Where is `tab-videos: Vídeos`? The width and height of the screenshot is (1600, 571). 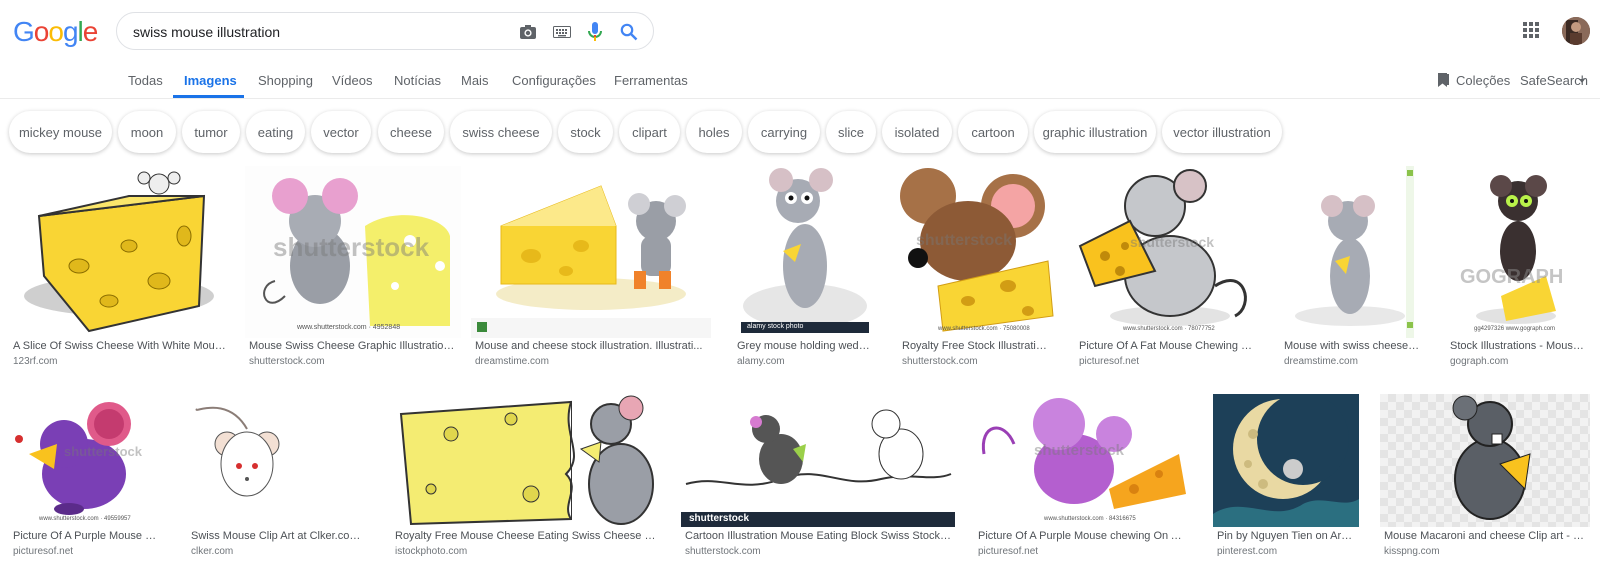
tab-videos: Vídeos is located at coordinates (352, 80).